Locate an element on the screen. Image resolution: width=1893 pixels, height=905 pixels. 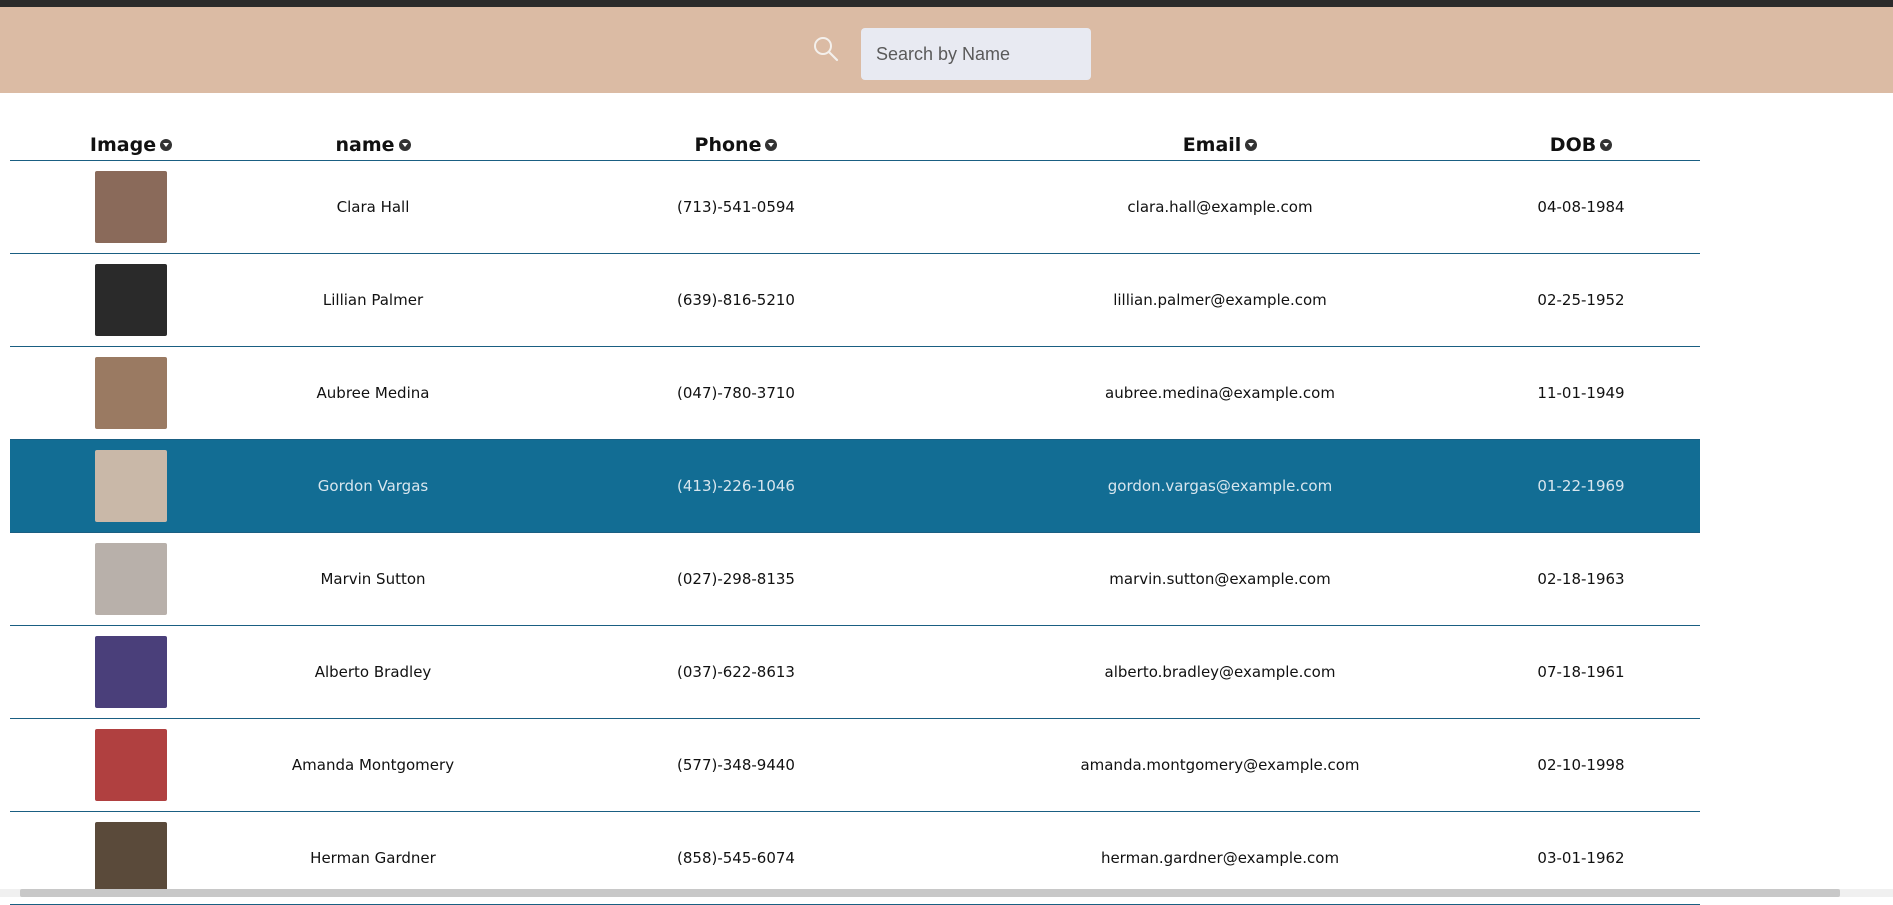
column-header-label: Image is located at coordinates (123, 145).